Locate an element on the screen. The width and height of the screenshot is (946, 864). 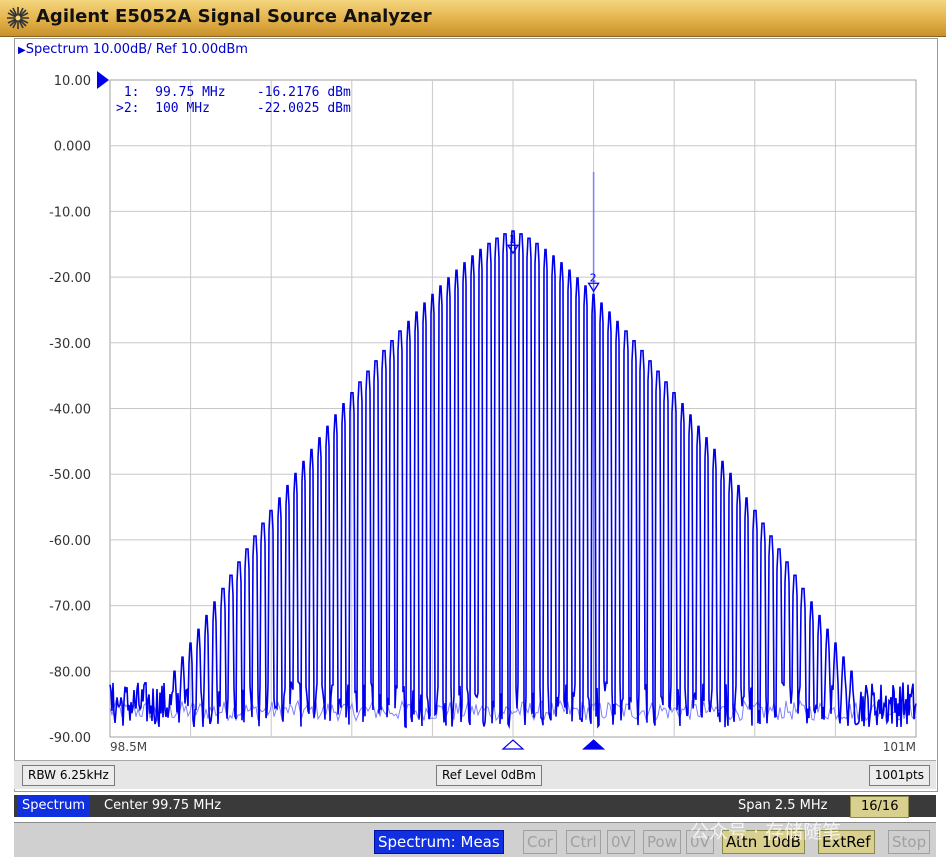
x-start-label: 98.5M is located at coordinates (128, 747).